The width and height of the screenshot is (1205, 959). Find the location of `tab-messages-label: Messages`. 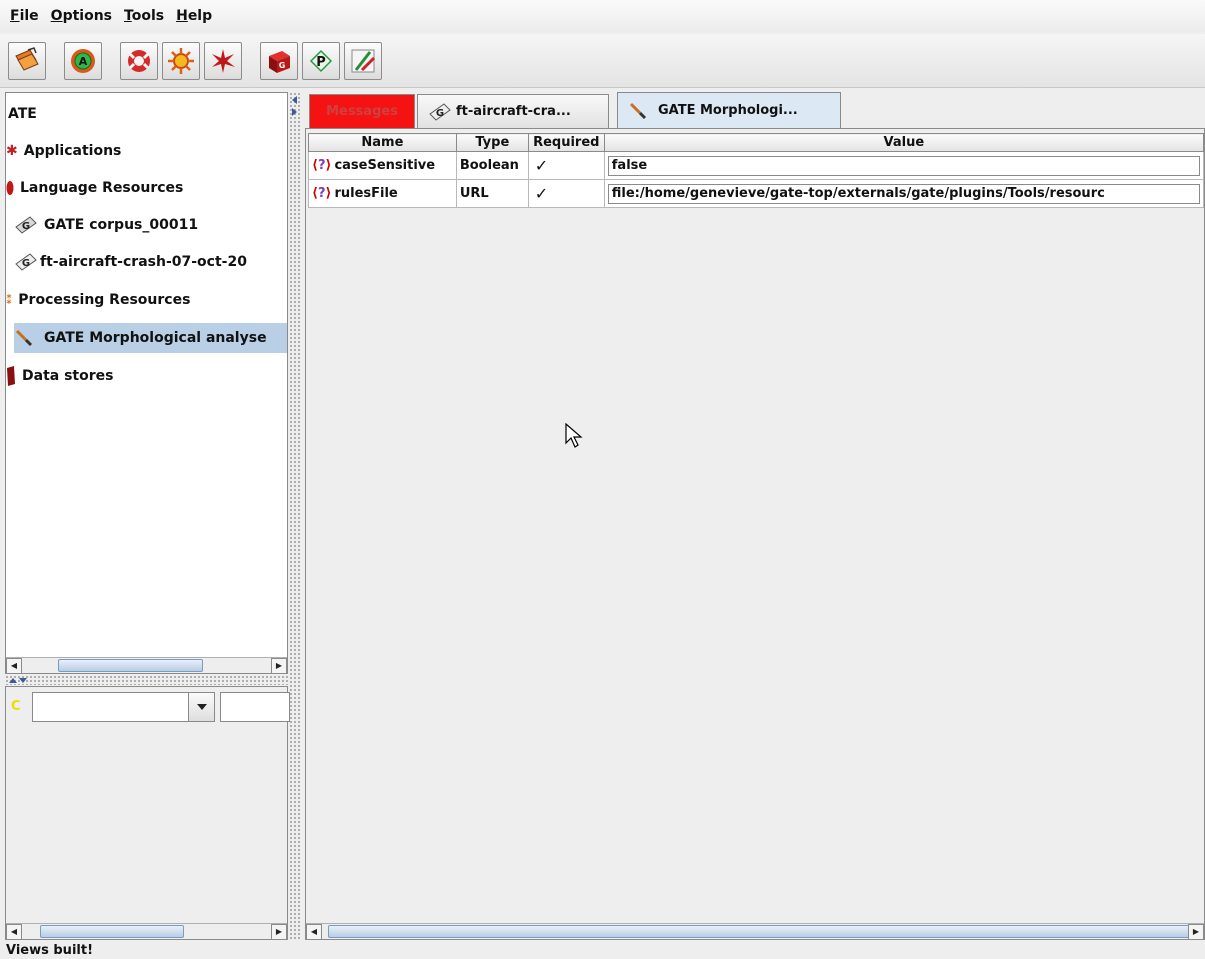

tab-messages-label: Messages is located at coordinates (362, 111).